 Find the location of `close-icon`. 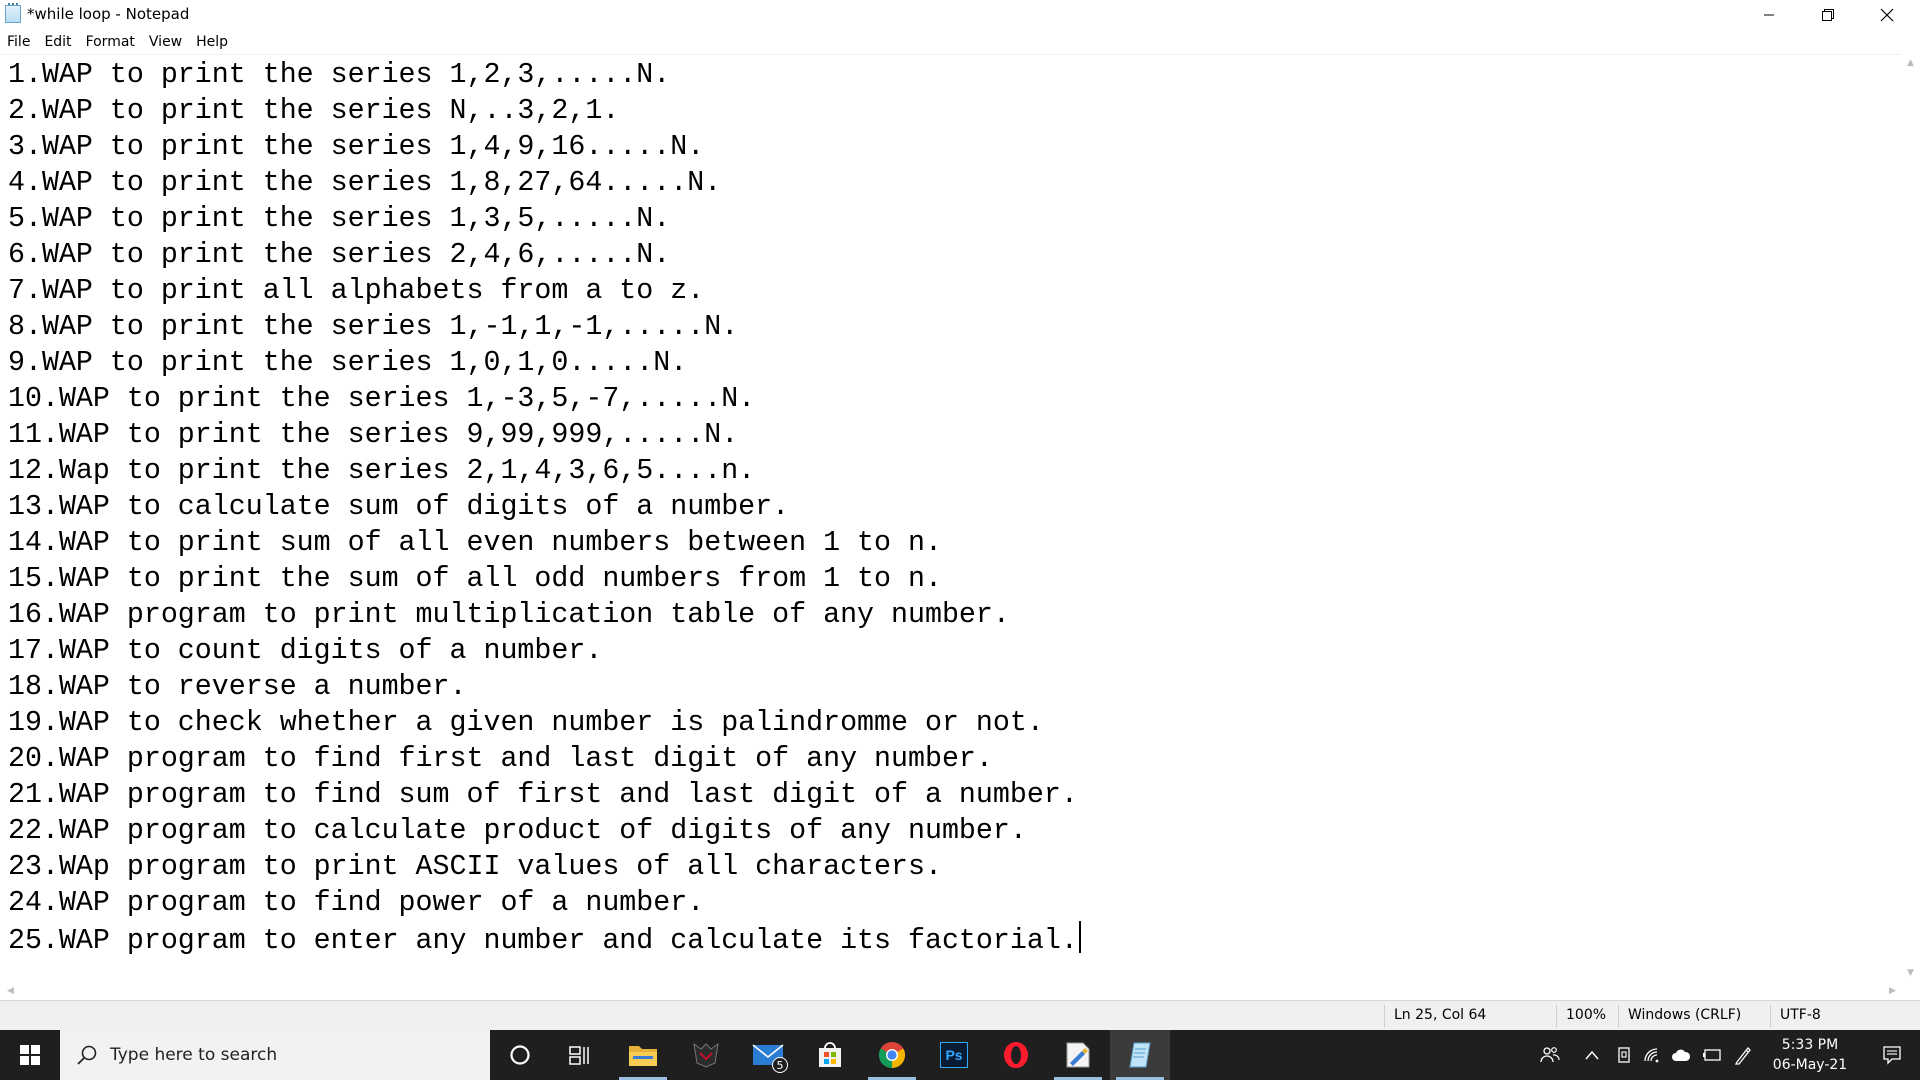

close-icon is located at coordinates (1887, 15).